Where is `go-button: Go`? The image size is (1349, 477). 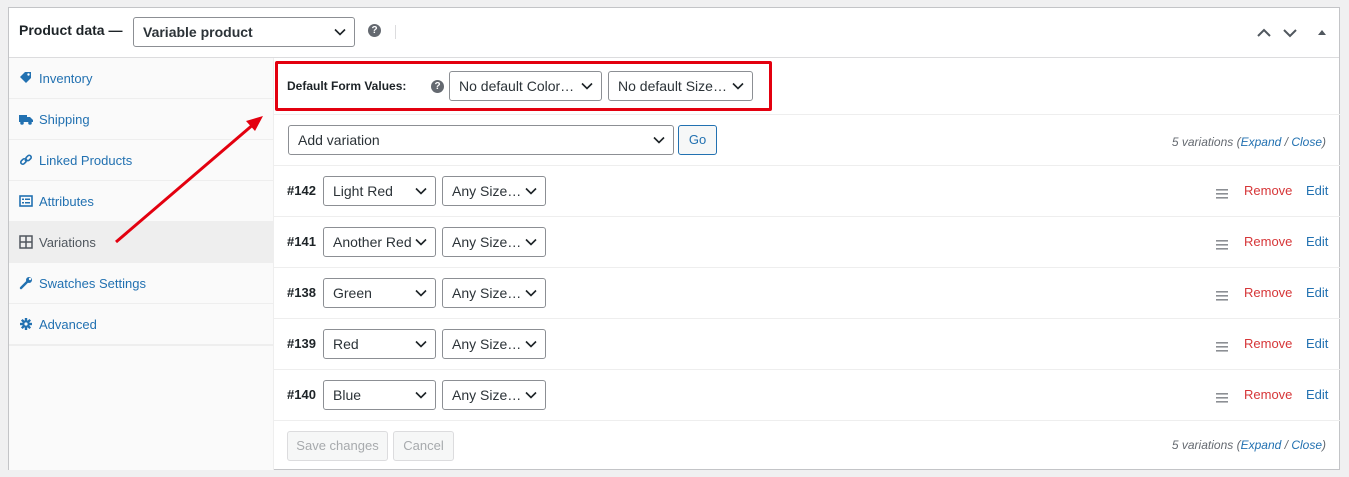 go-button: Go is located at coordinates (697, 140).